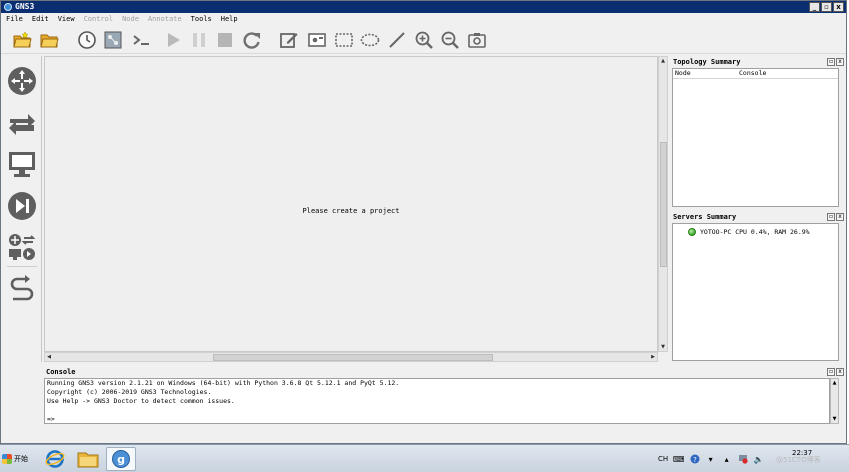  What do you see at coordinates (705, 217) in the screenshot?
I see `servers-summary-title: Servers Summary` at bounding box center [705, 217].